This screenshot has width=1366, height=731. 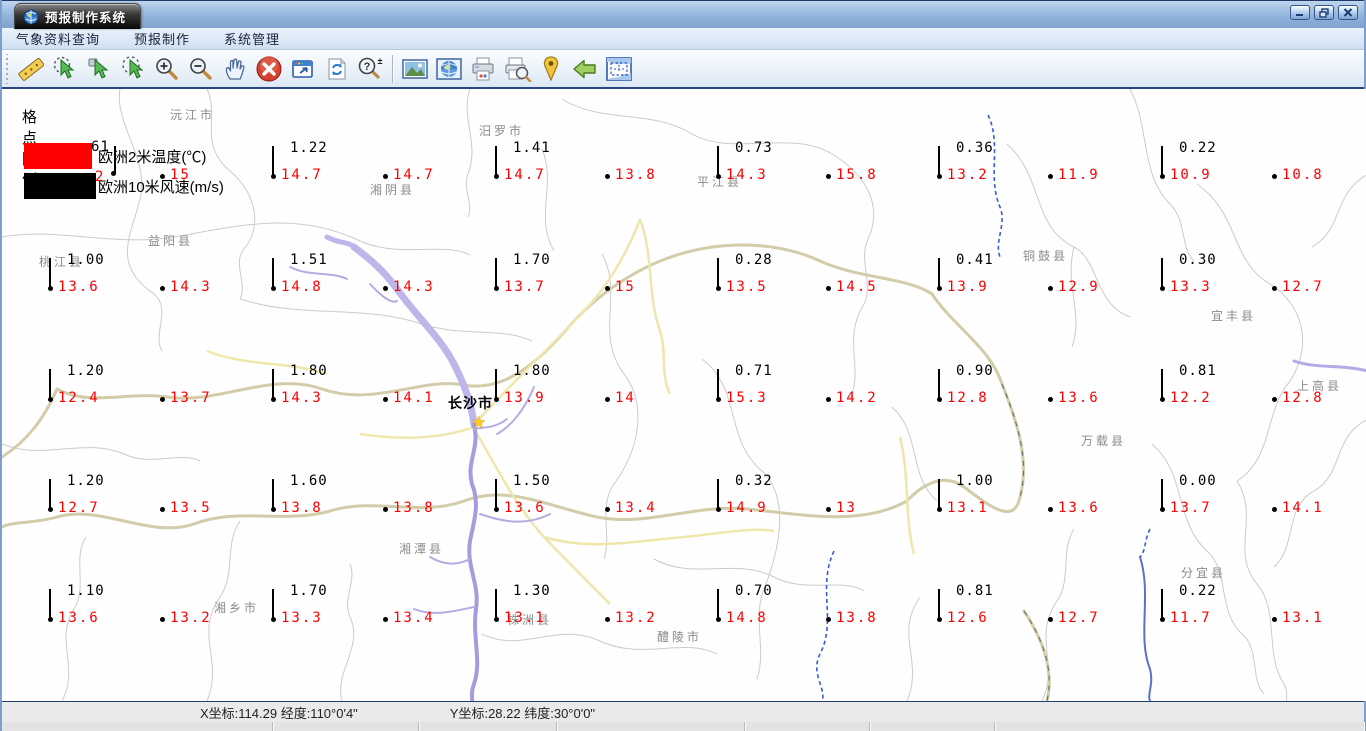 What do you see at coordinates (532, 148) in the screenshot?
I see `wind-speed-value: 1.41` at bounding box center [532, 148].